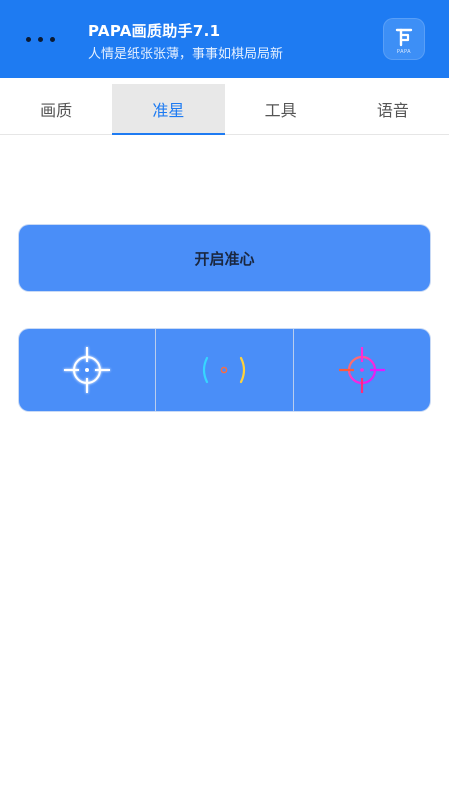 This screenshot has height=800, width=449. Describe the element at coordinates (281, 109) in the screenshot. I see `tab-tools: 工具` at that location.